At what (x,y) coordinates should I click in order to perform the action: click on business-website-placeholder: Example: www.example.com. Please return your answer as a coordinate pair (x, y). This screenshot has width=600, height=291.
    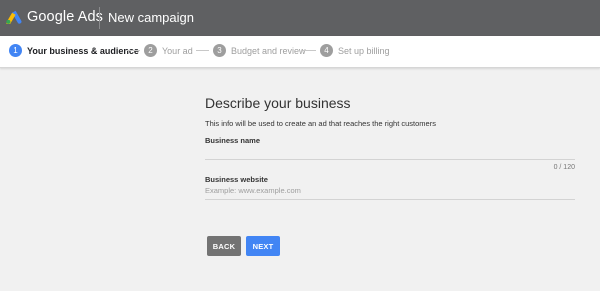
    Looking at the image, I should click on (253, 190).